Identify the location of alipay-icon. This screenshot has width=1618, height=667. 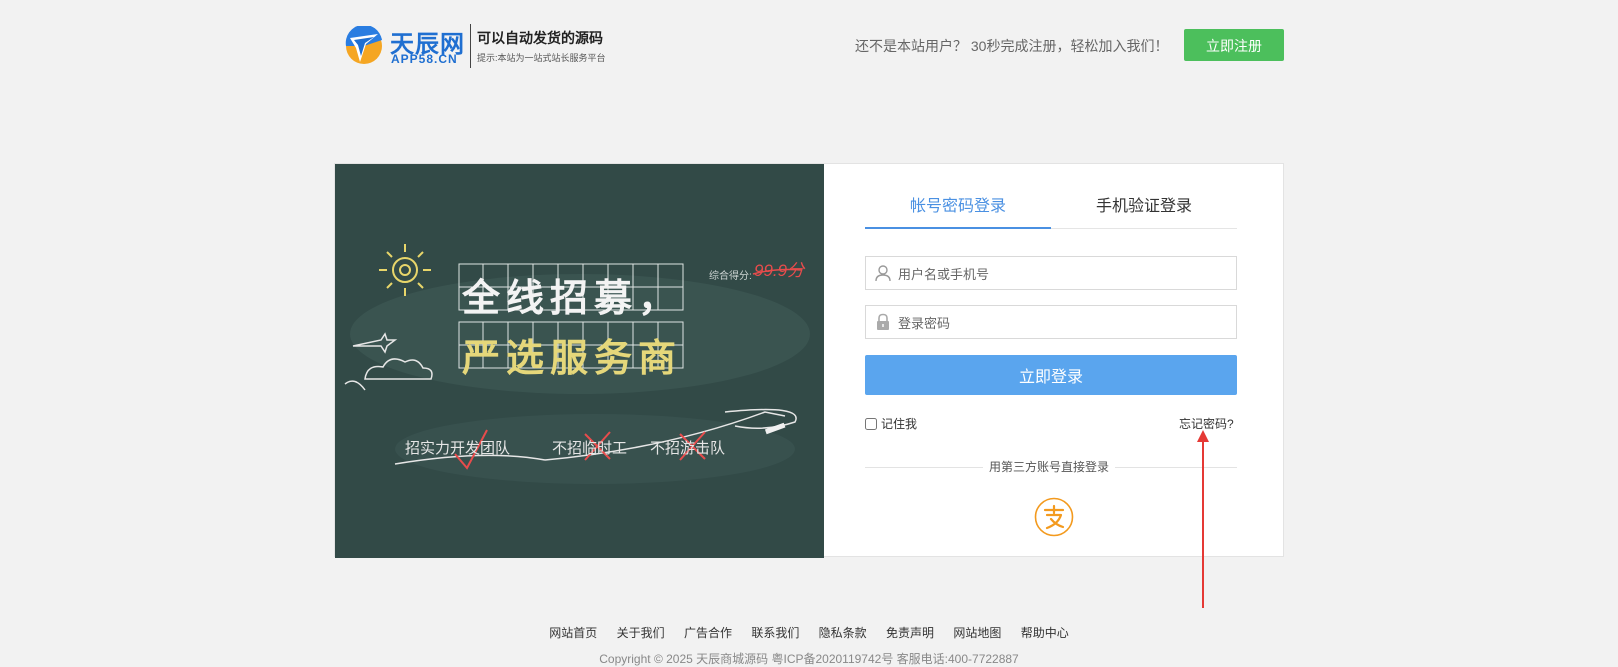
(1054, 517).